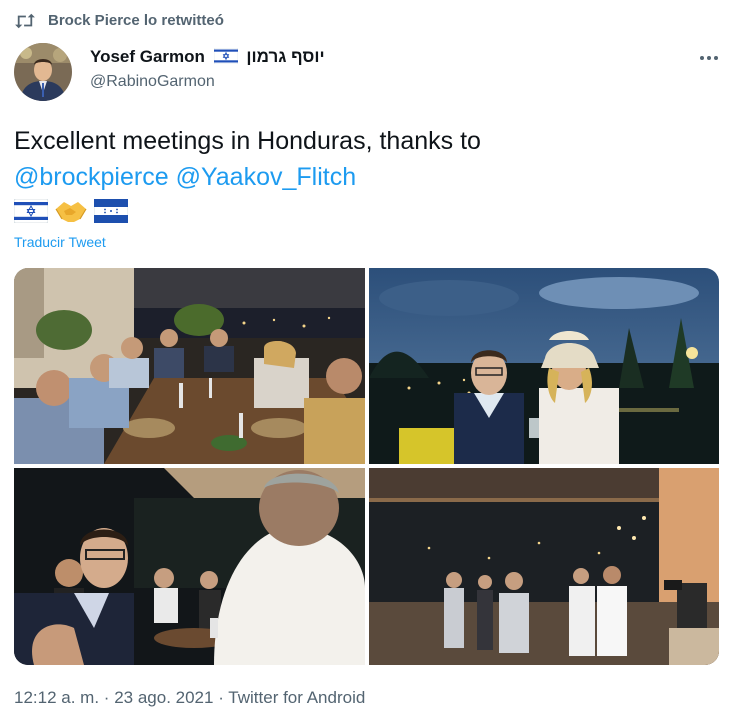  I want to click on handshake-icon, so click(71, 212).